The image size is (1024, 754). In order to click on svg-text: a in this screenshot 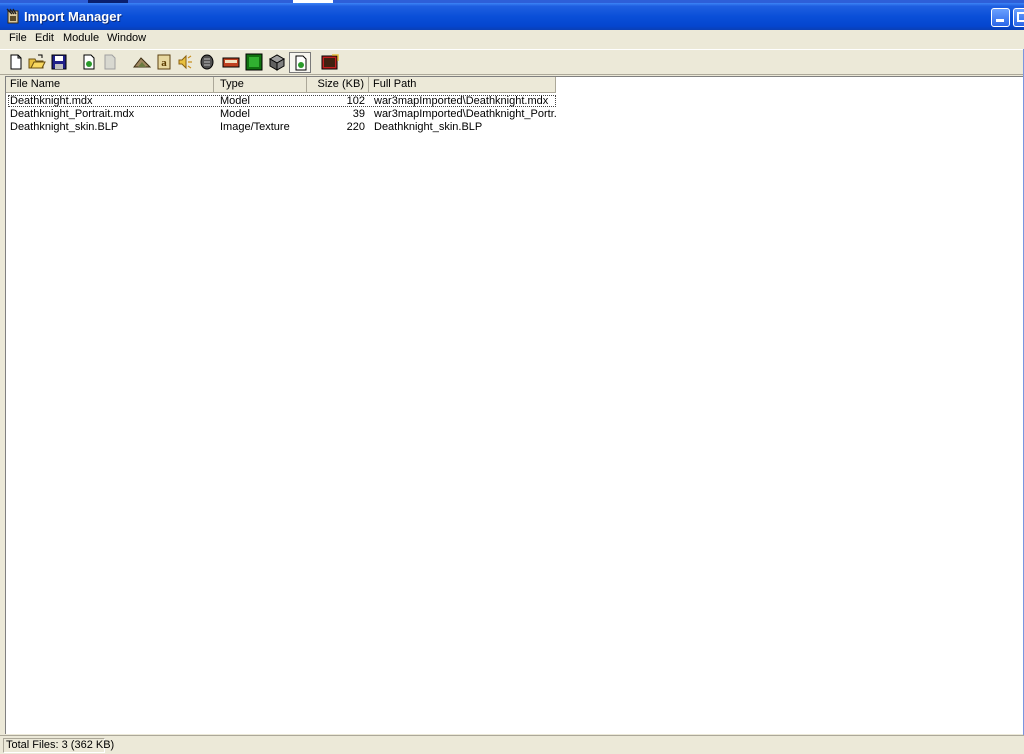, I will do `click(164, 63)`.